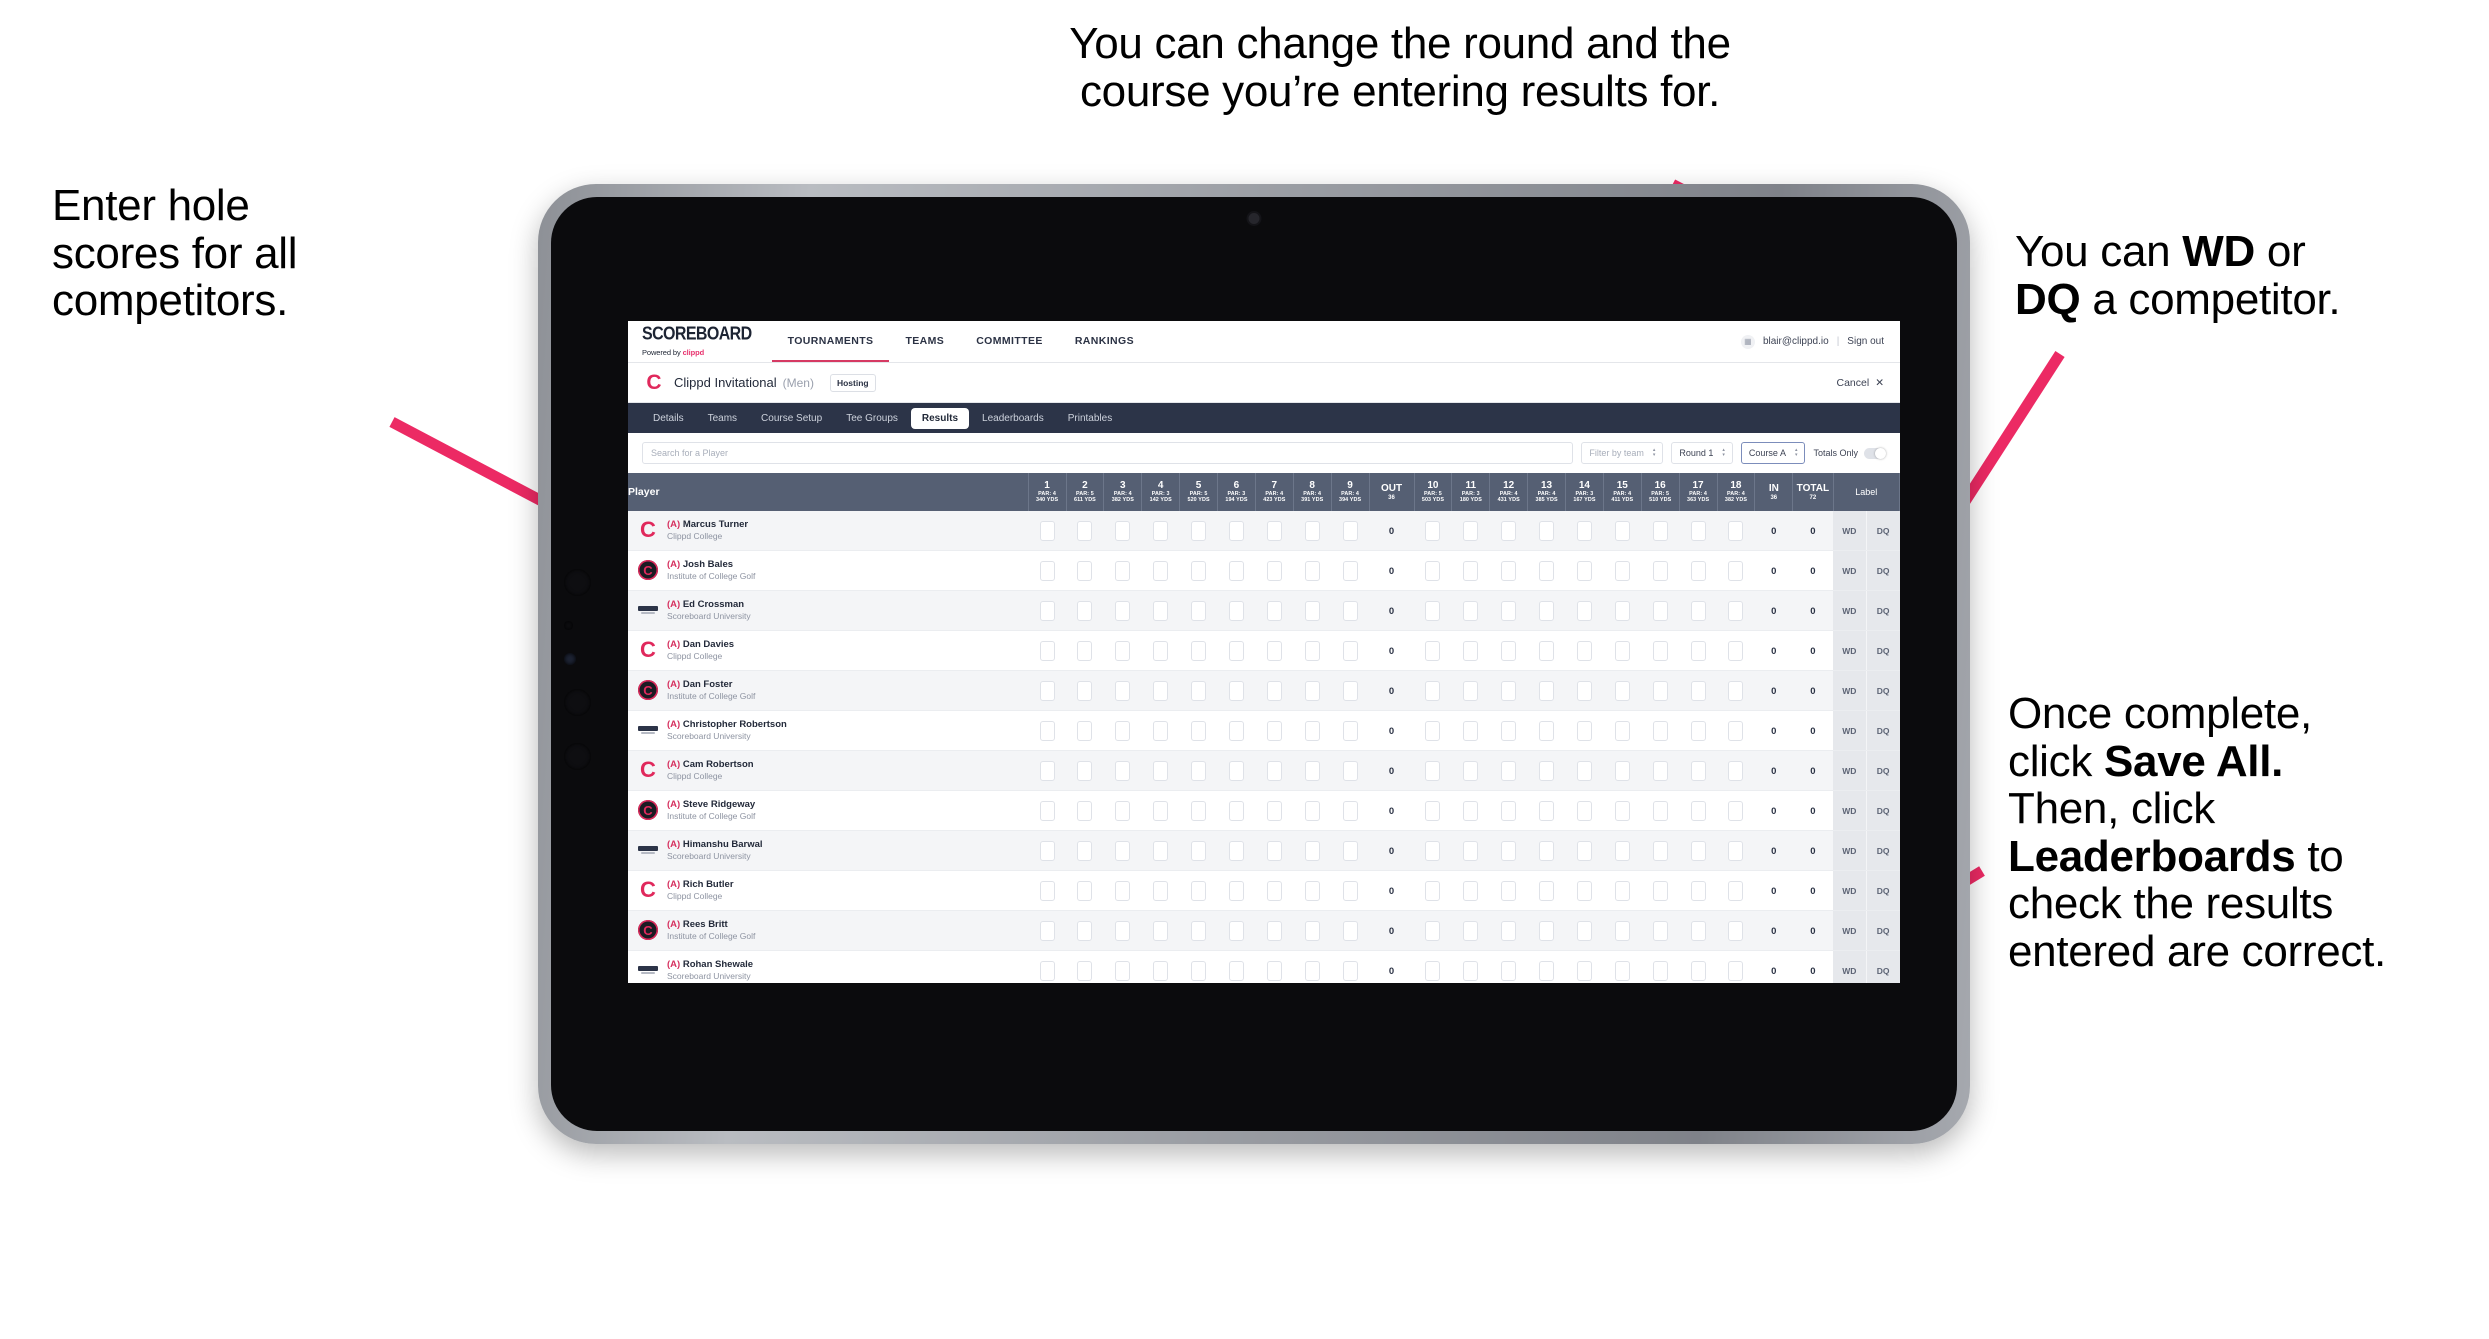 This screenshot has width=2489, height=1339. What do you see at coordinates (1875, 453) in the screenshot?
I see `totals-only-toggle` at bounding box center [1875, 453].